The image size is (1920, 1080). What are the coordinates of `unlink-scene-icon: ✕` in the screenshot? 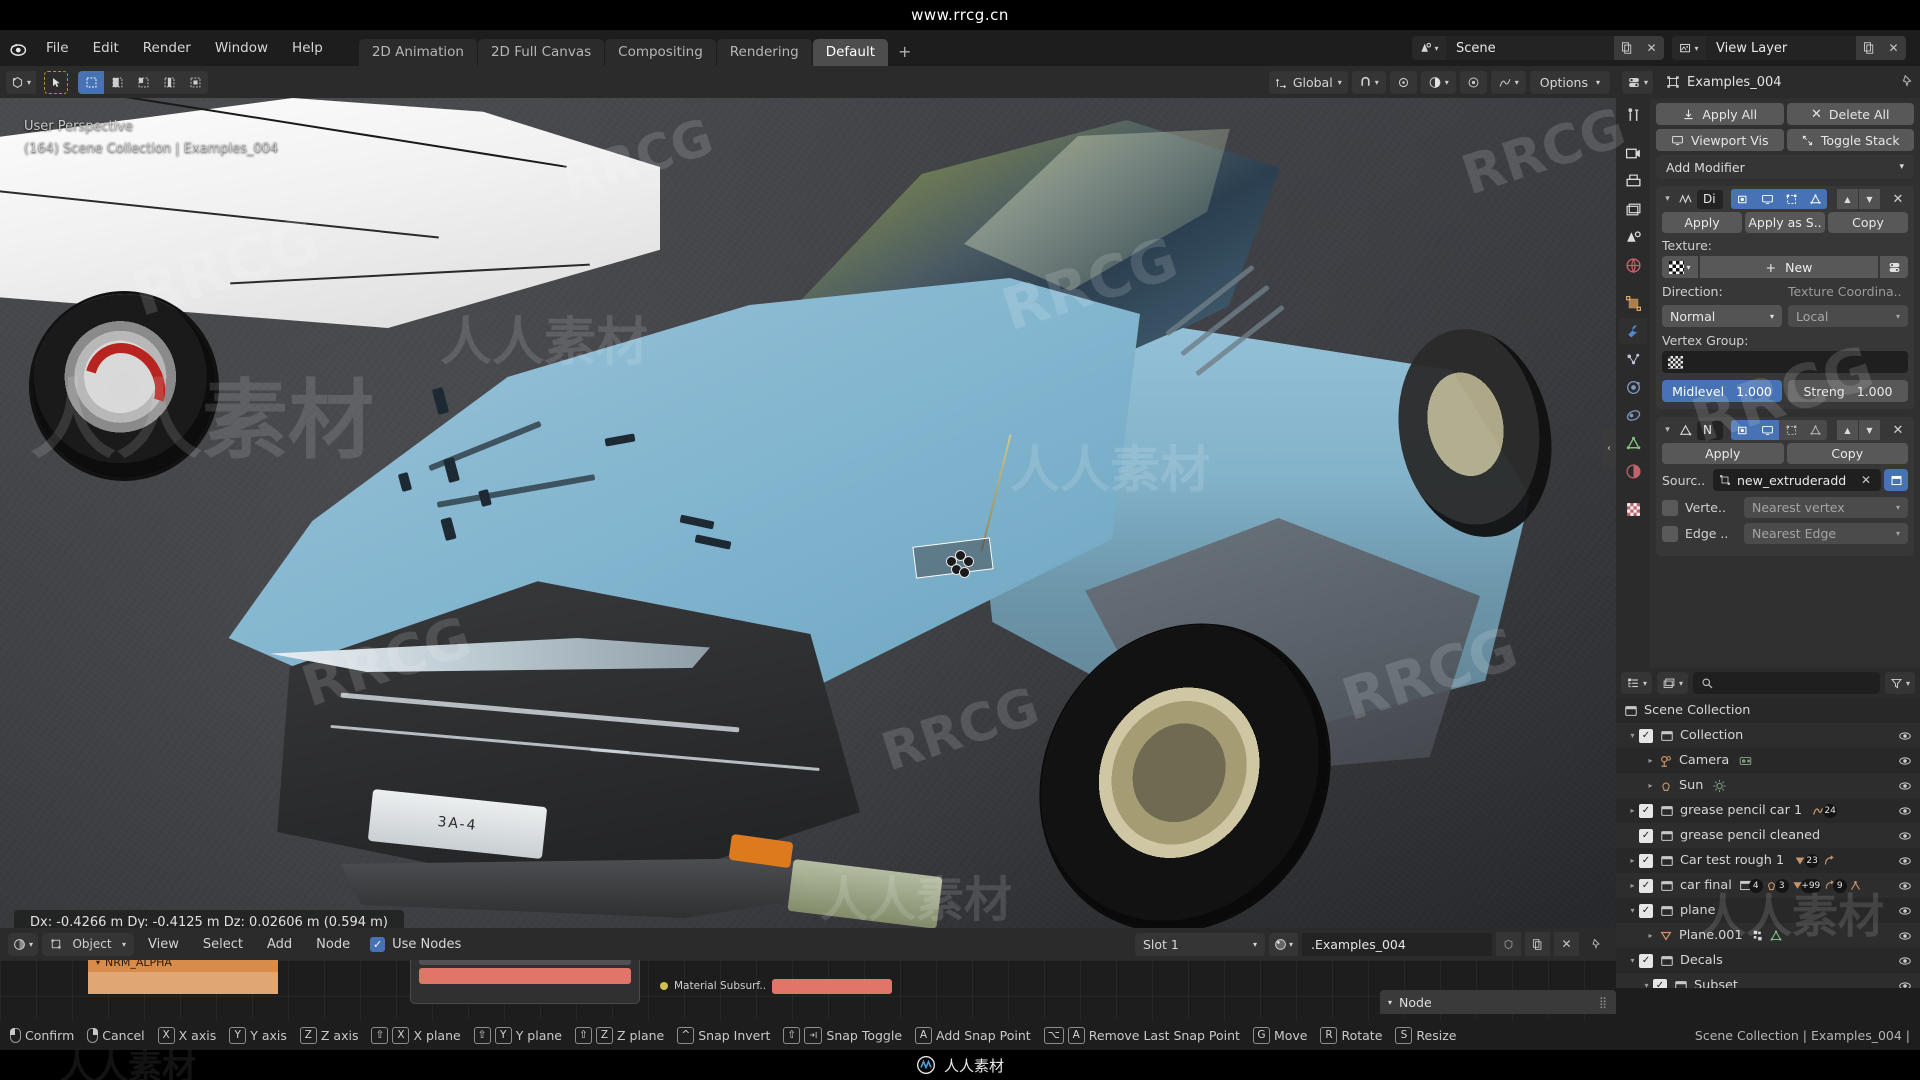 It's located at (1651, 48).